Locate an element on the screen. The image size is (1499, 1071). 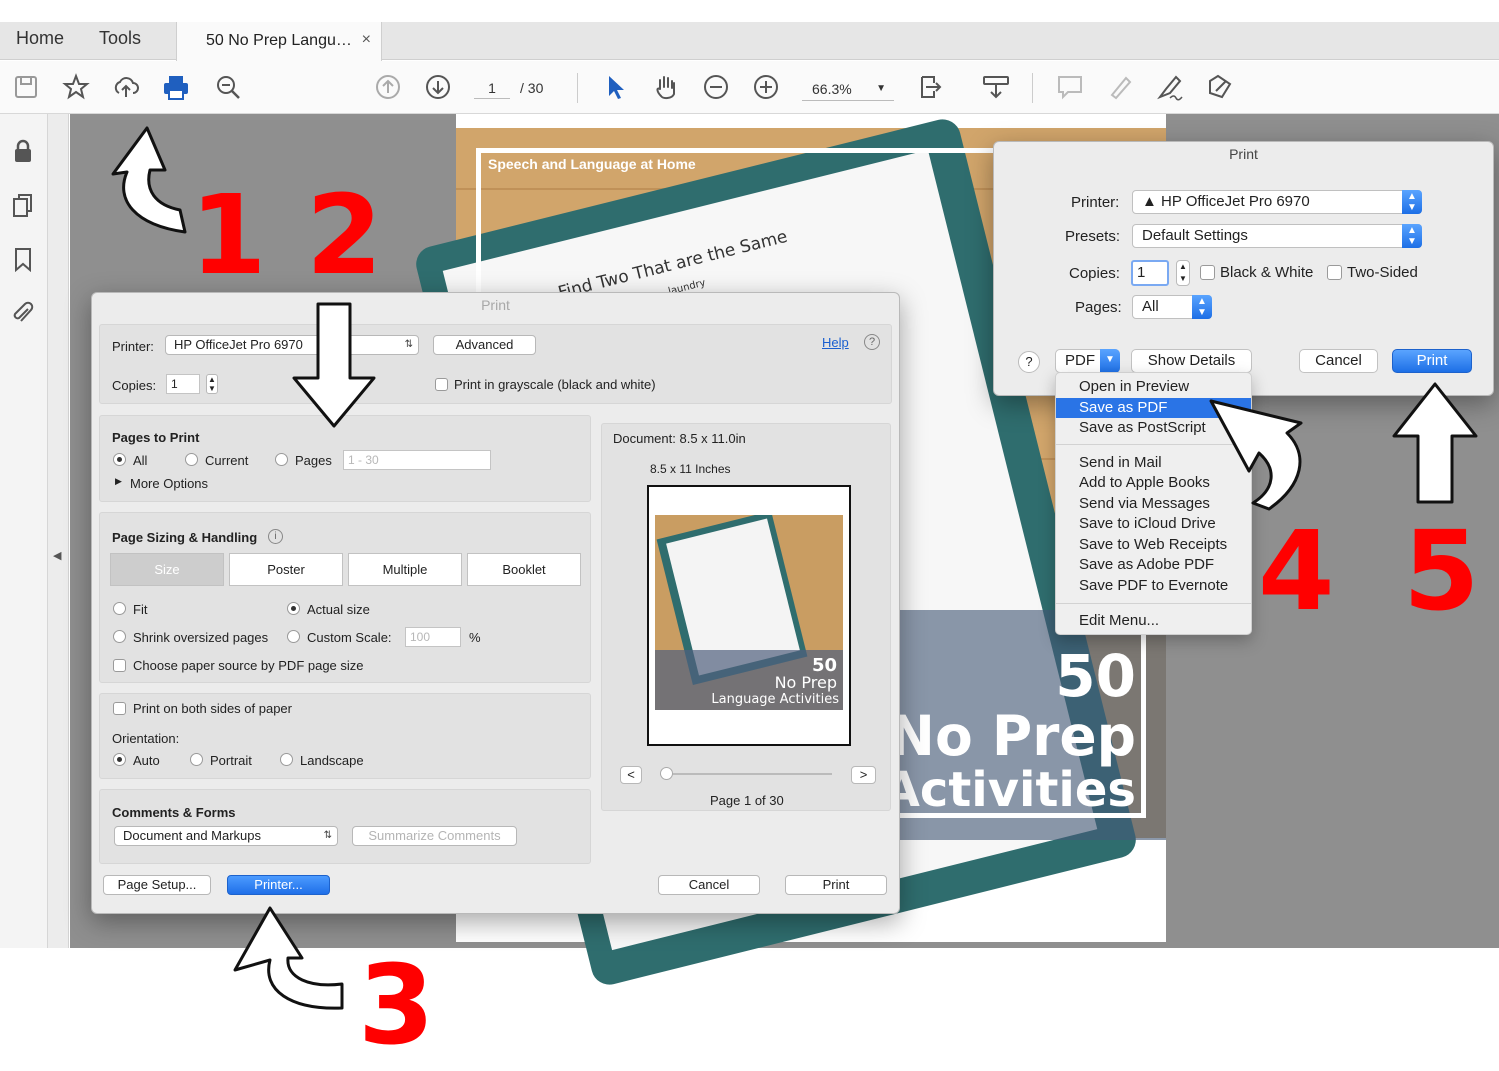
chevron-down-icon: ▼ is located at coordinates (1110, 361).